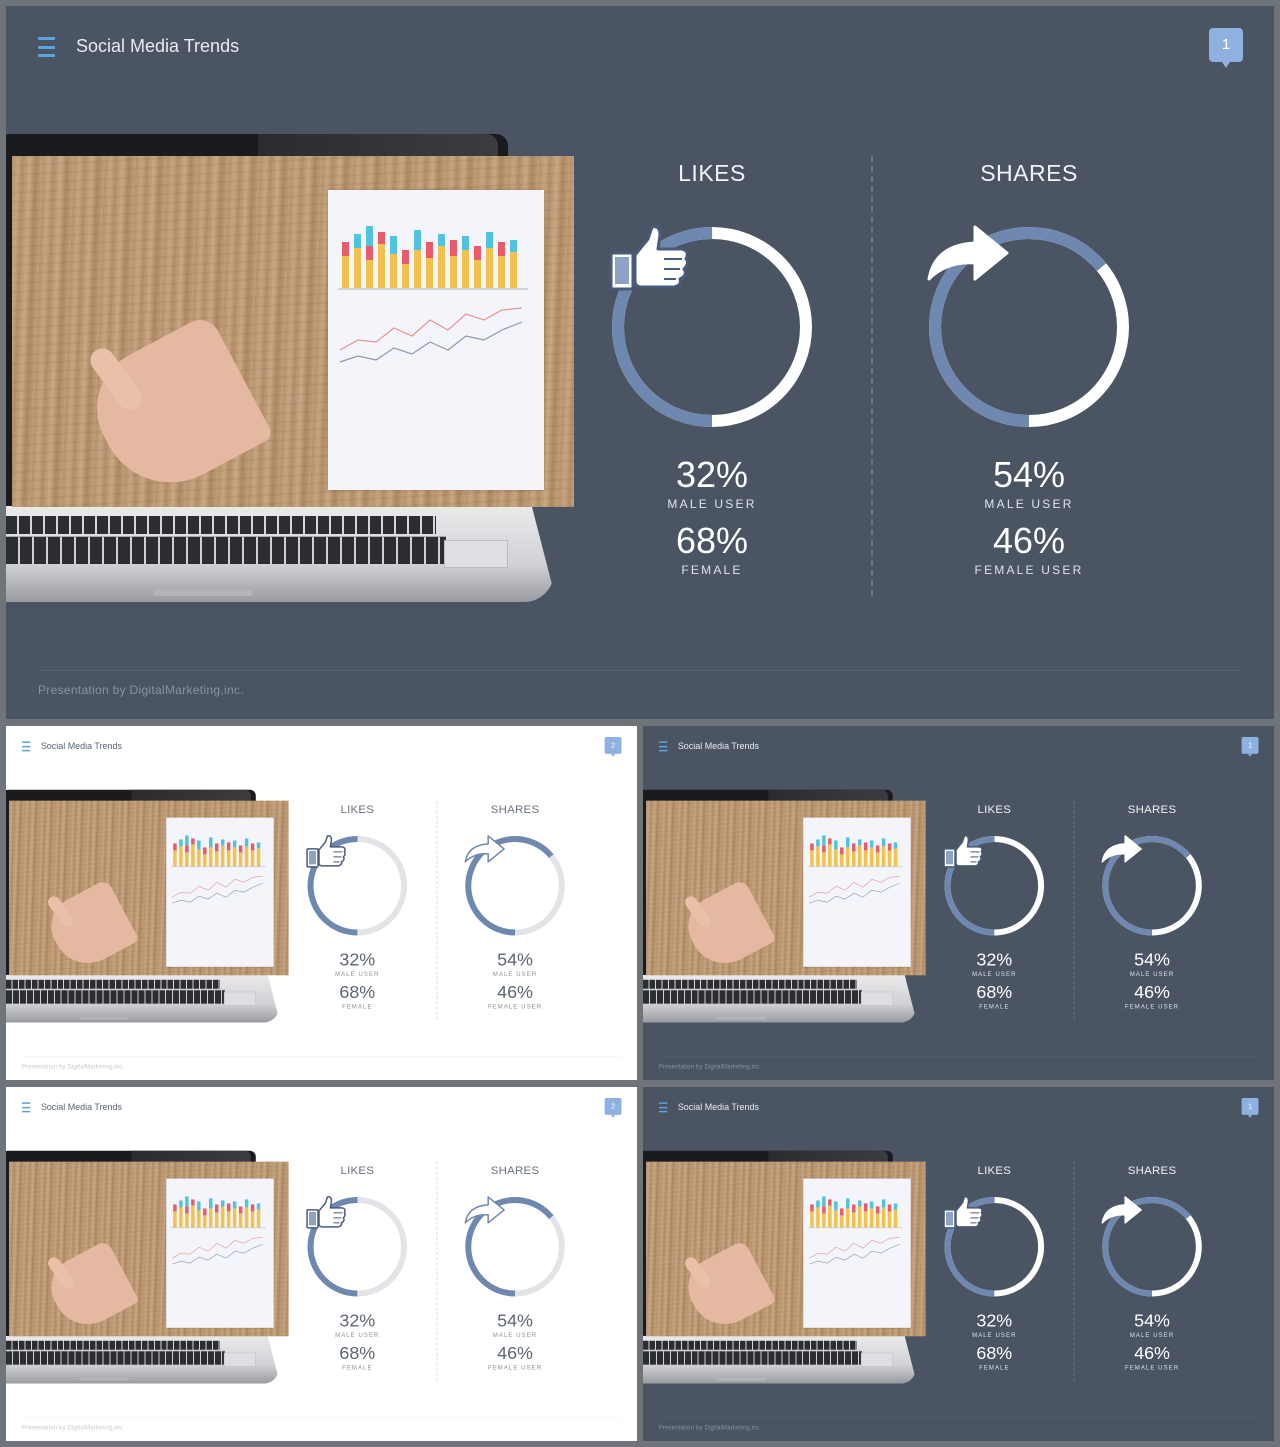  Describe the element at coordinates (640, 670) in the screenshot. I see `footer-divider` at that location.